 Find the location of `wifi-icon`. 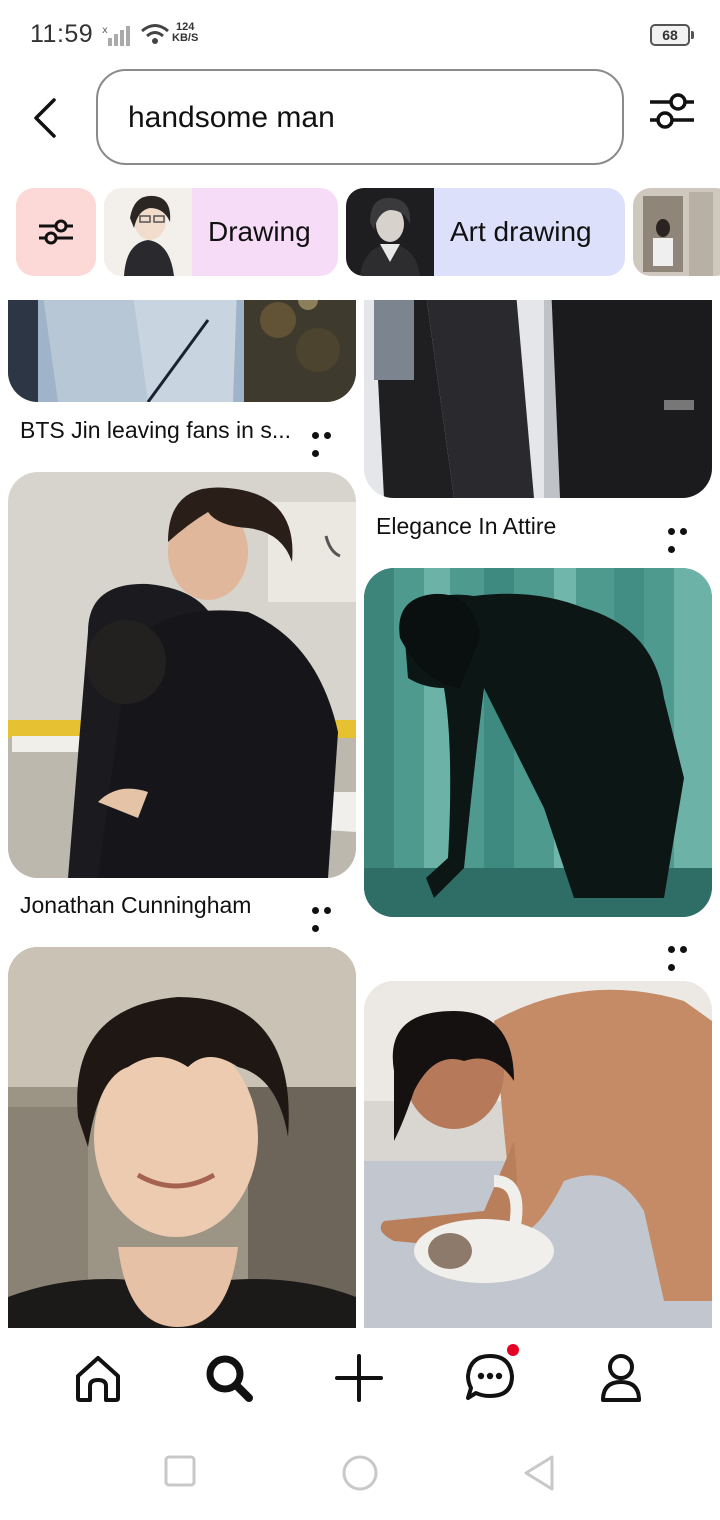

wifi-icon is located at coordinates (155, 34).